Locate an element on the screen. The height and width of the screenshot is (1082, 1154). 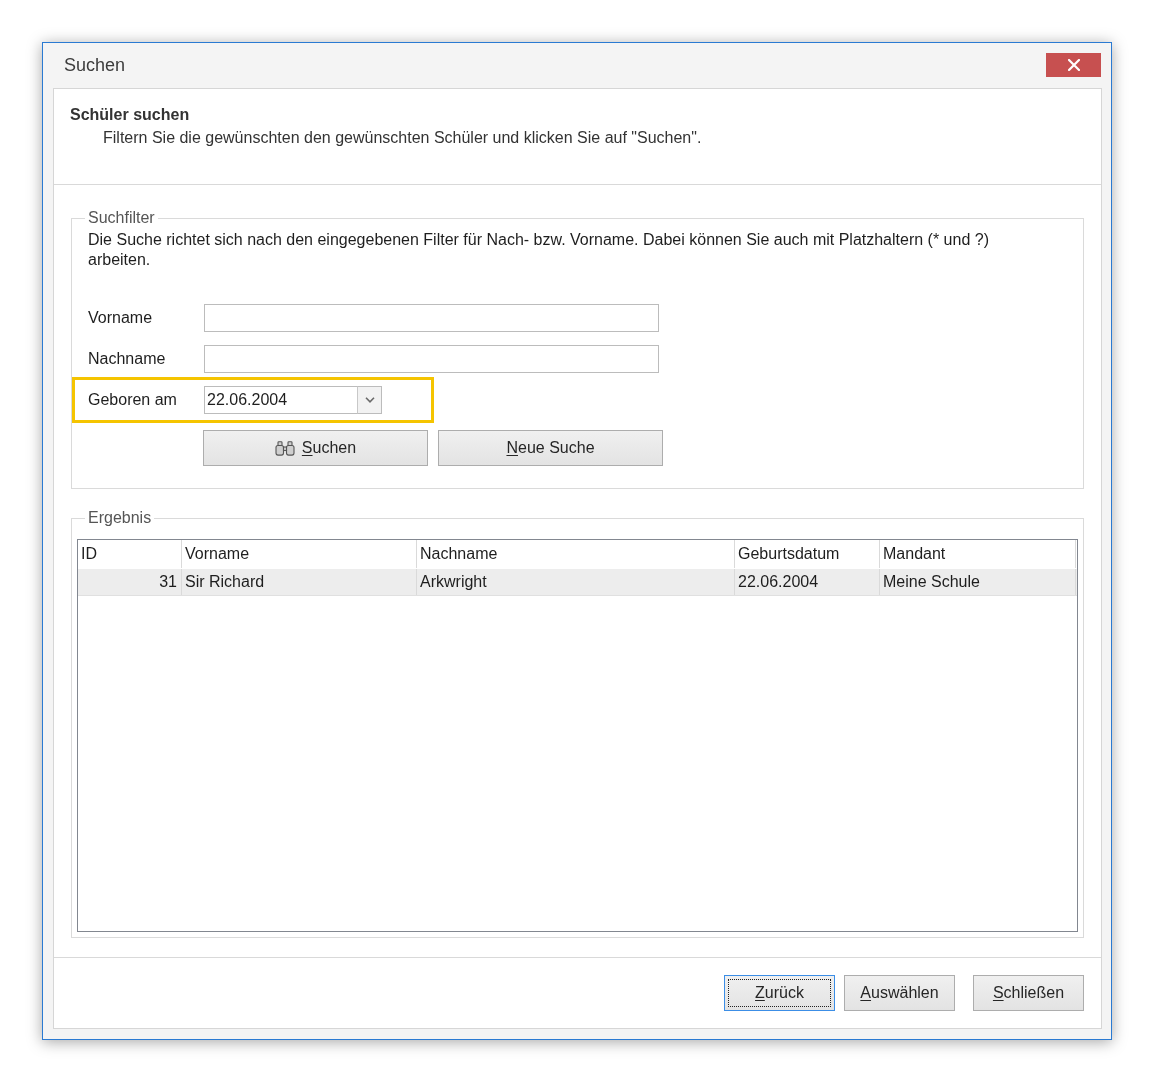
column-header: Geburtsdatum is located at coordinates (807, 554).